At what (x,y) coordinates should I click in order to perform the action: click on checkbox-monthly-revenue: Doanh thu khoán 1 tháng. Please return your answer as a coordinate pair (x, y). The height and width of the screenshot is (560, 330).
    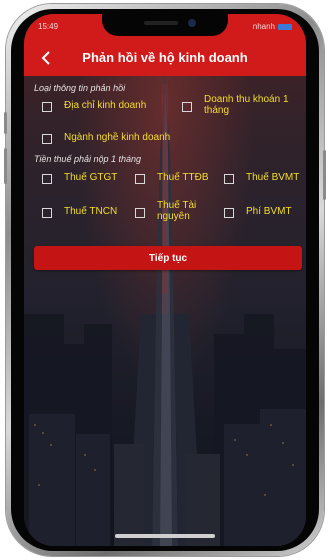
    Looking at the image, I should click on (240, 105).